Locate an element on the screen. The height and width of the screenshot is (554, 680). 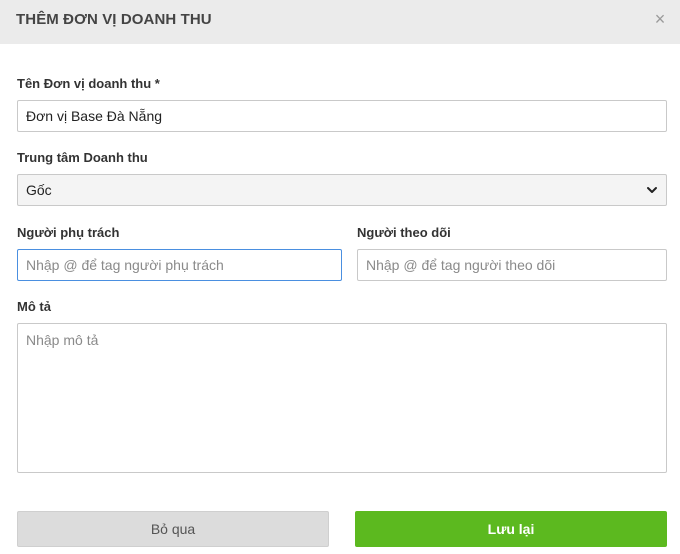
follower-label: Người theo dõi is located at coordinates (404, 232).